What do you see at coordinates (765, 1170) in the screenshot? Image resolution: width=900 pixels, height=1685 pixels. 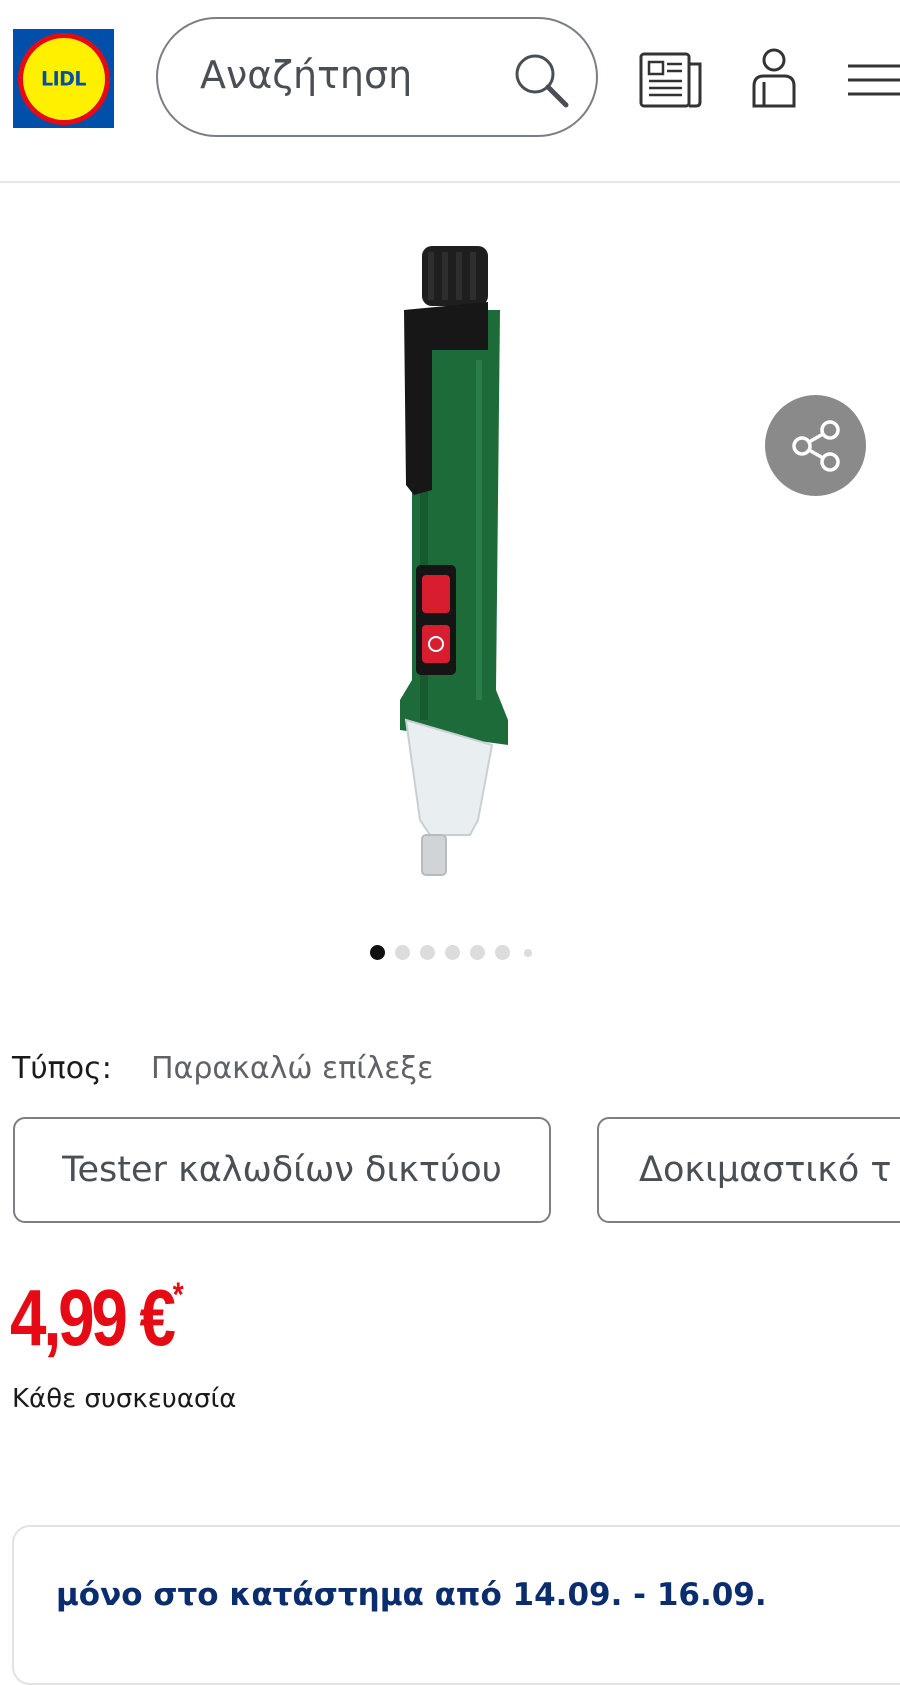 I see `variant-label: Δοκιμαστικό τ` at bounding box center [765, 1170].